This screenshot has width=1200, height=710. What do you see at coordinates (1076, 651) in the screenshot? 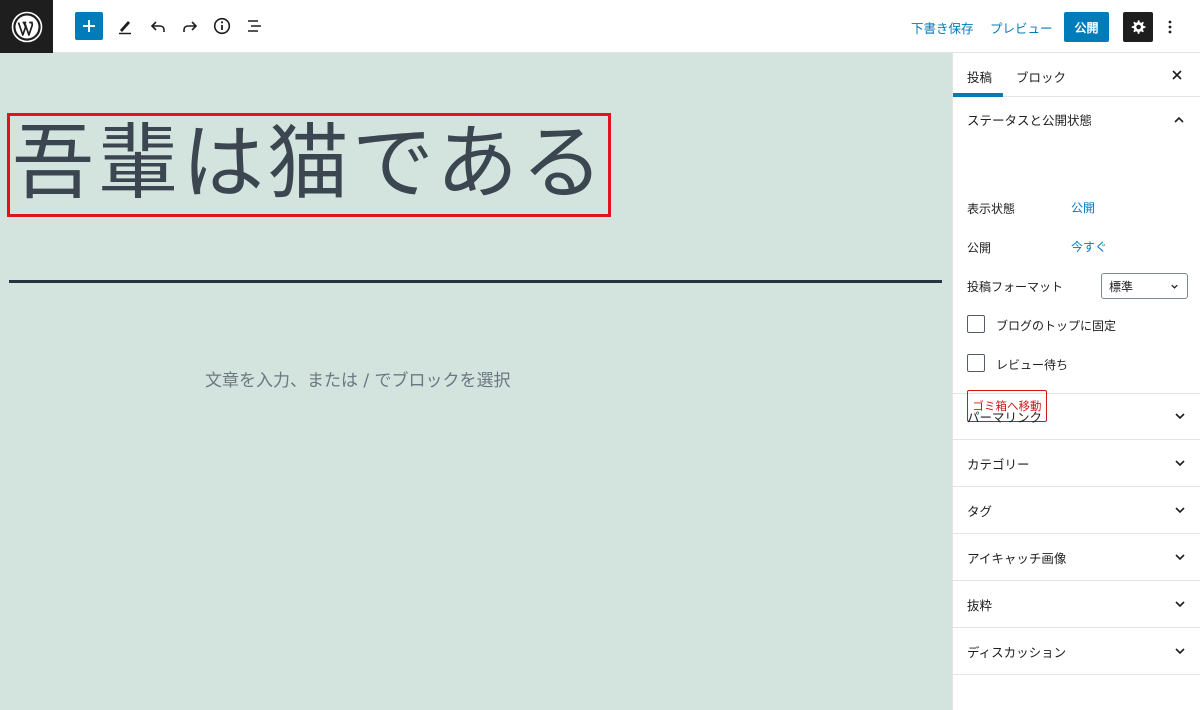
I see `discussion-panel-header: ディスカッション` at bounding box center [1076, 651].